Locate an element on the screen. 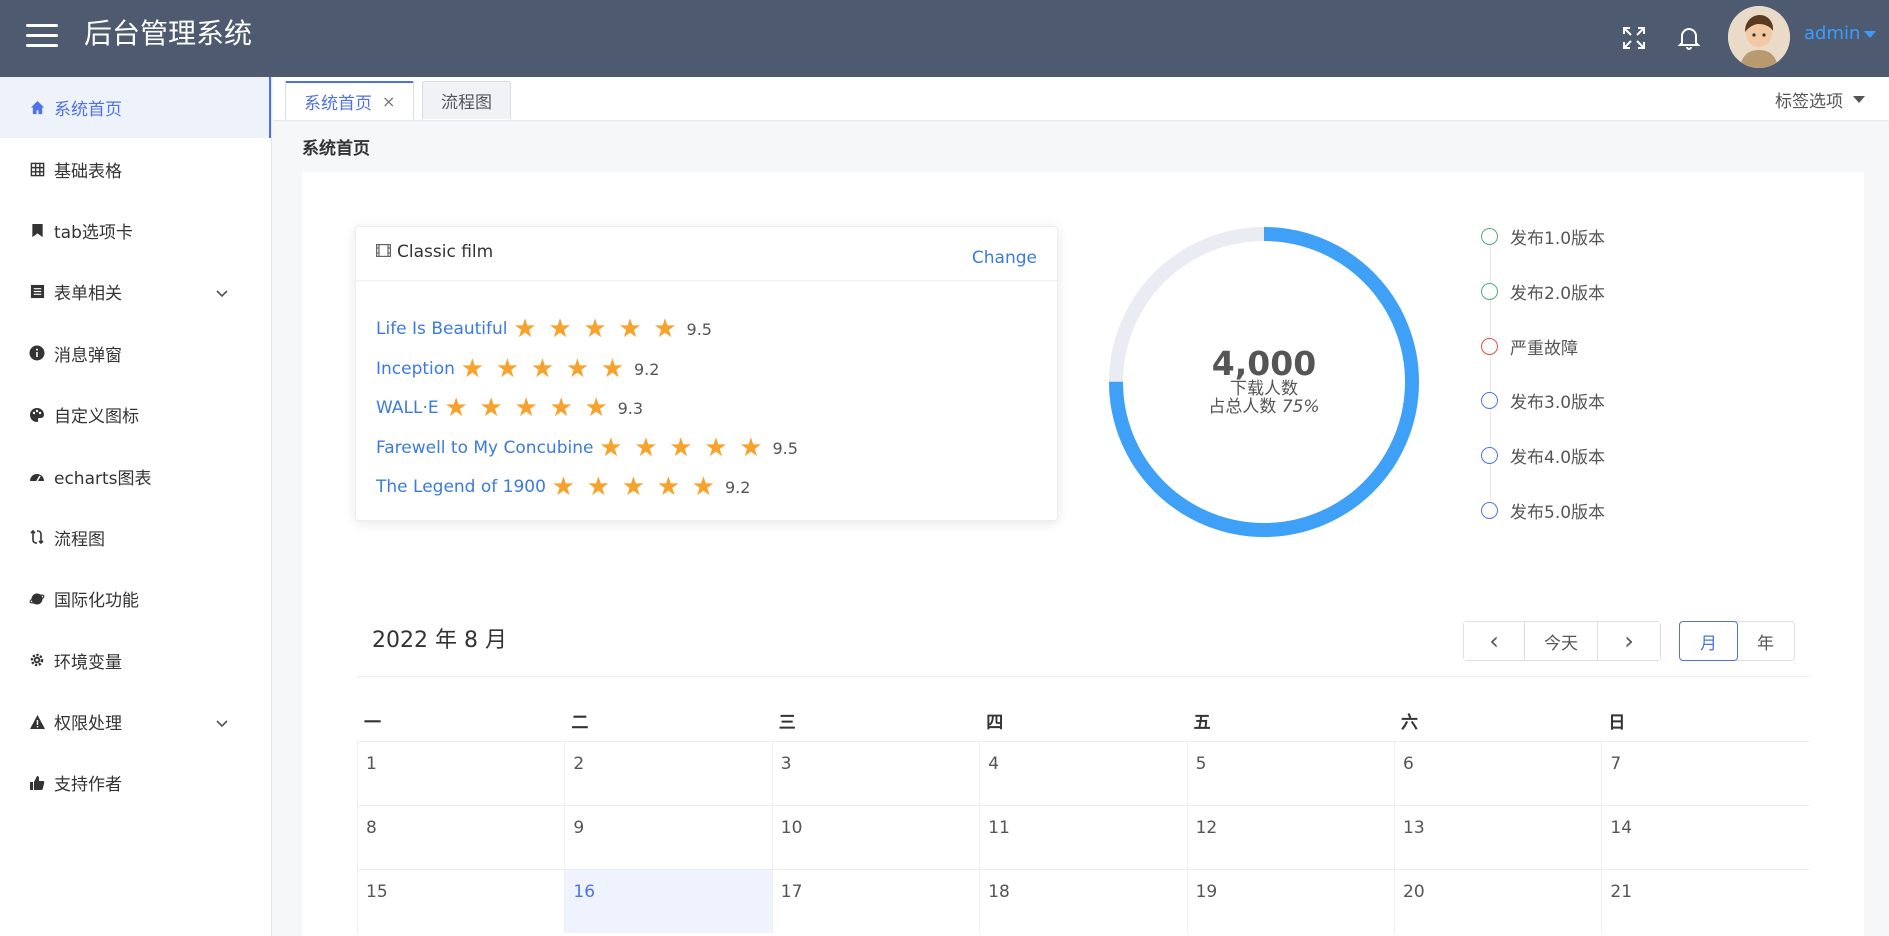 This screenshot has width=1889, height=936. download-count: 4,000 is located at coordinates (1264, 363).